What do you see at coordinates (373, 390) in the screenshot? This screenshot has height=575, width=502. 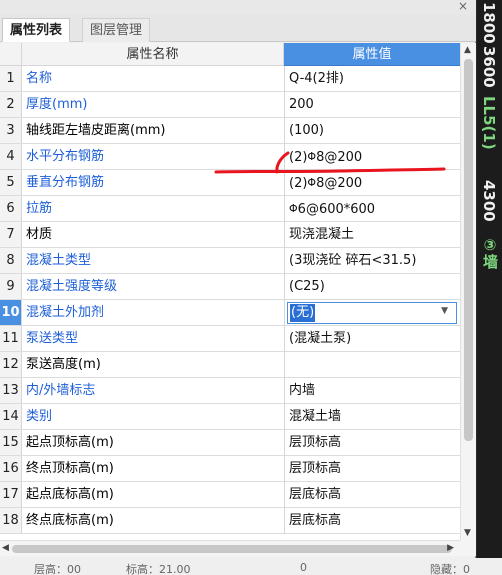 I see `property-value: 内墙` at bounding box center [373, 390].